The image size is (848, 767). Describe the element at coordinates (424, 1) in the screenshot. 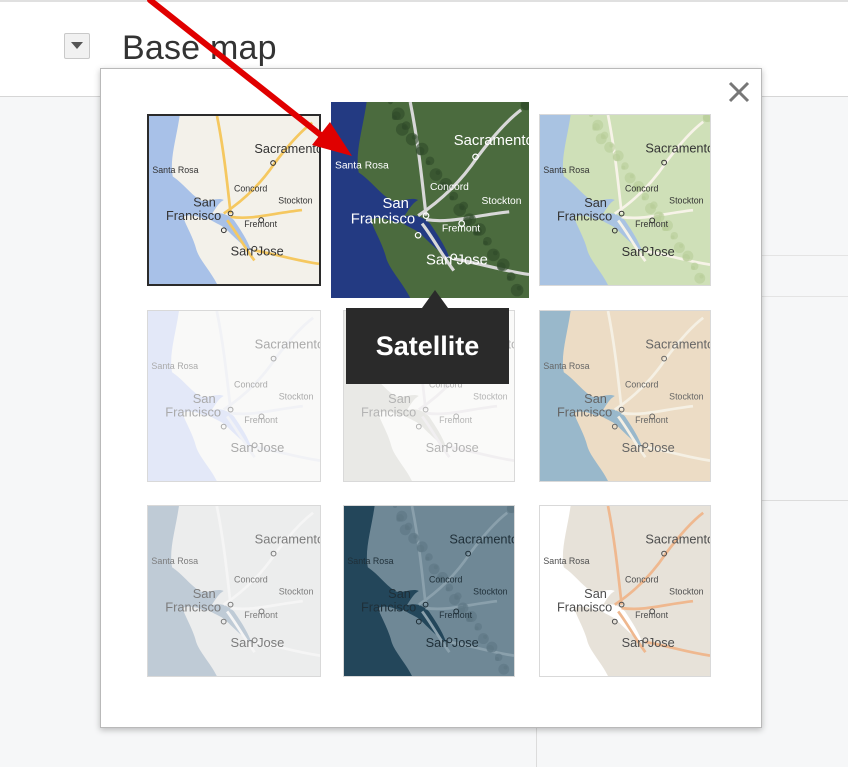

I see `top-divider` at that location.